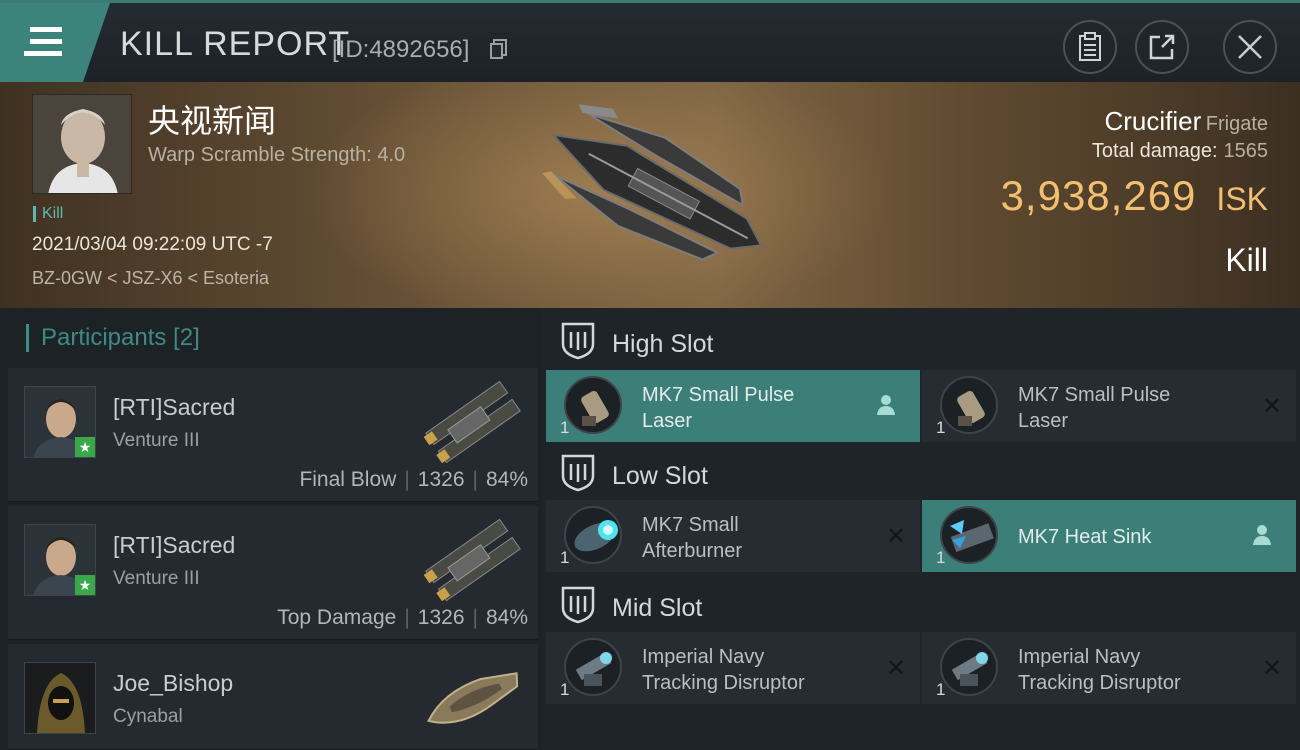 This screenshot has width=1300, height=750. What do you see at coordinates (593, 535) in the screenshot?
I see `afterburner-icon` at bounding box center [593, 535].